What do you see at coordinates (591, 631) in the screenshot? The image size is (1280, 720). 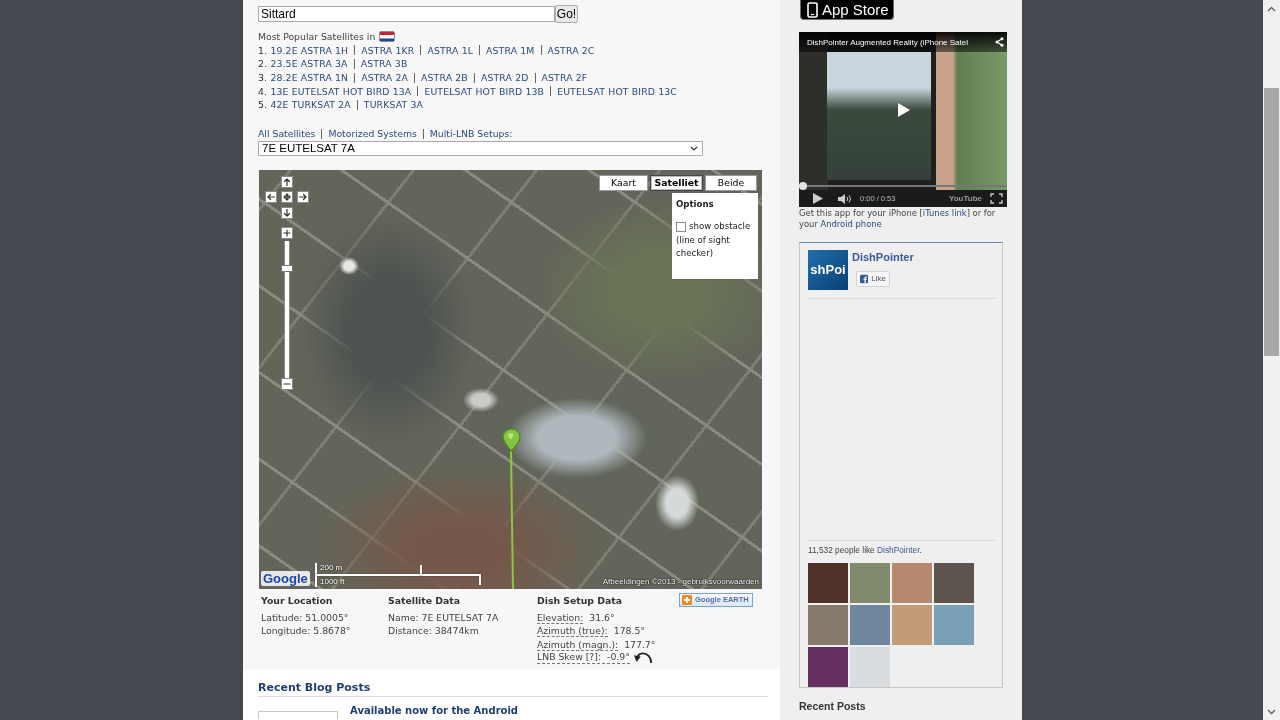 I see `dish-data-row: Azimuth (true): 178.5°` at bounding box center [591, 631].